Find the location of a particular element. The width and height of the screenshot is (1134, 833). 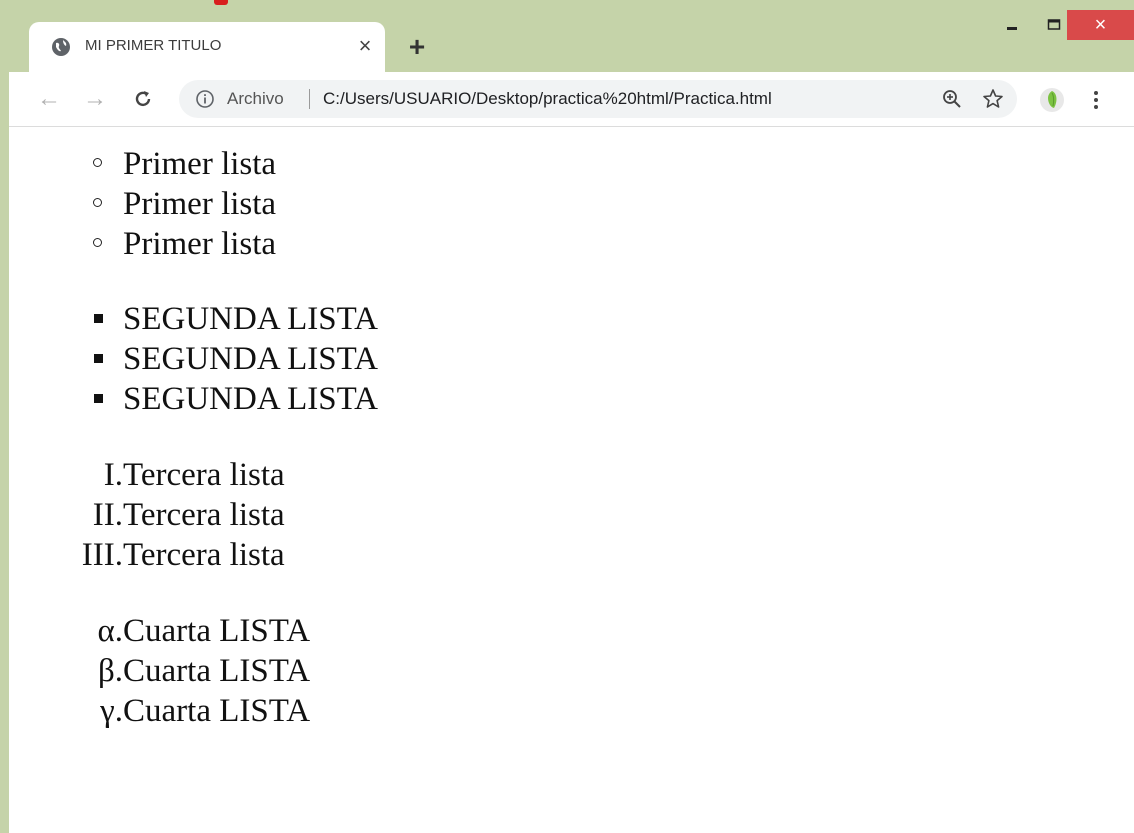

info-icon is located at coordinates (205, 99).